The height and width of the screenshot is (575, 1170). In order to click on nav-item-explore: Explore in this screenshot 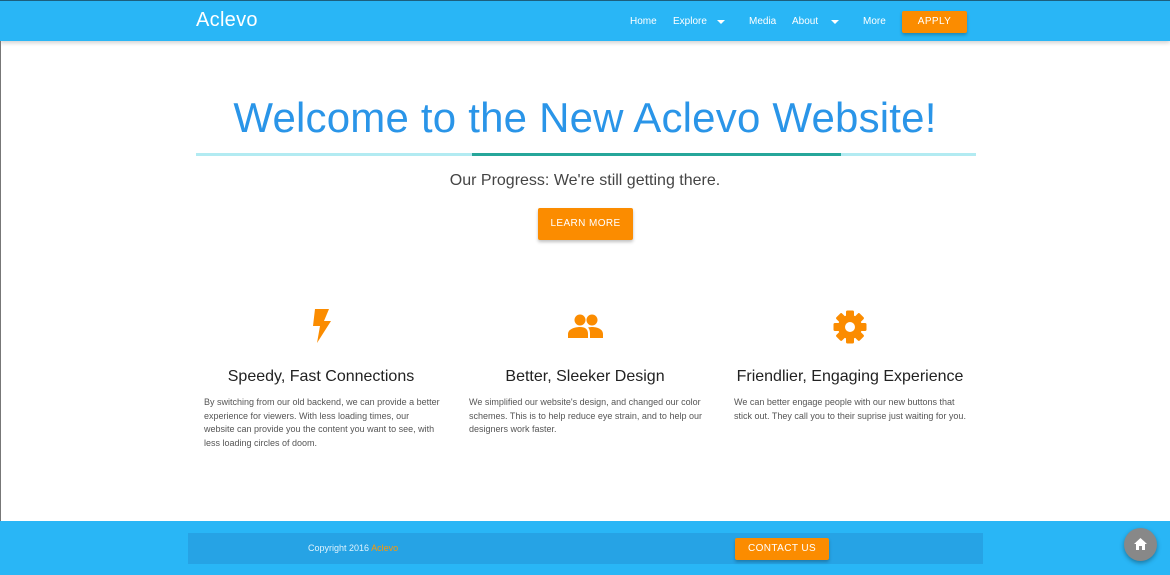, I will do `click(690, 21)`.